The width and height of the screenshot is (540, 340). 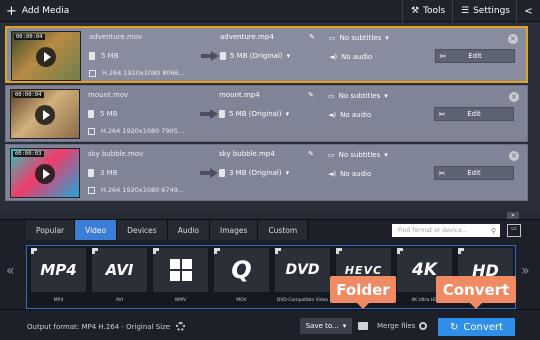 What do you see at coordinates (415, 11) in the screenshot?
I see `tools-icon: ⚒` at bounding box center [415, 11].